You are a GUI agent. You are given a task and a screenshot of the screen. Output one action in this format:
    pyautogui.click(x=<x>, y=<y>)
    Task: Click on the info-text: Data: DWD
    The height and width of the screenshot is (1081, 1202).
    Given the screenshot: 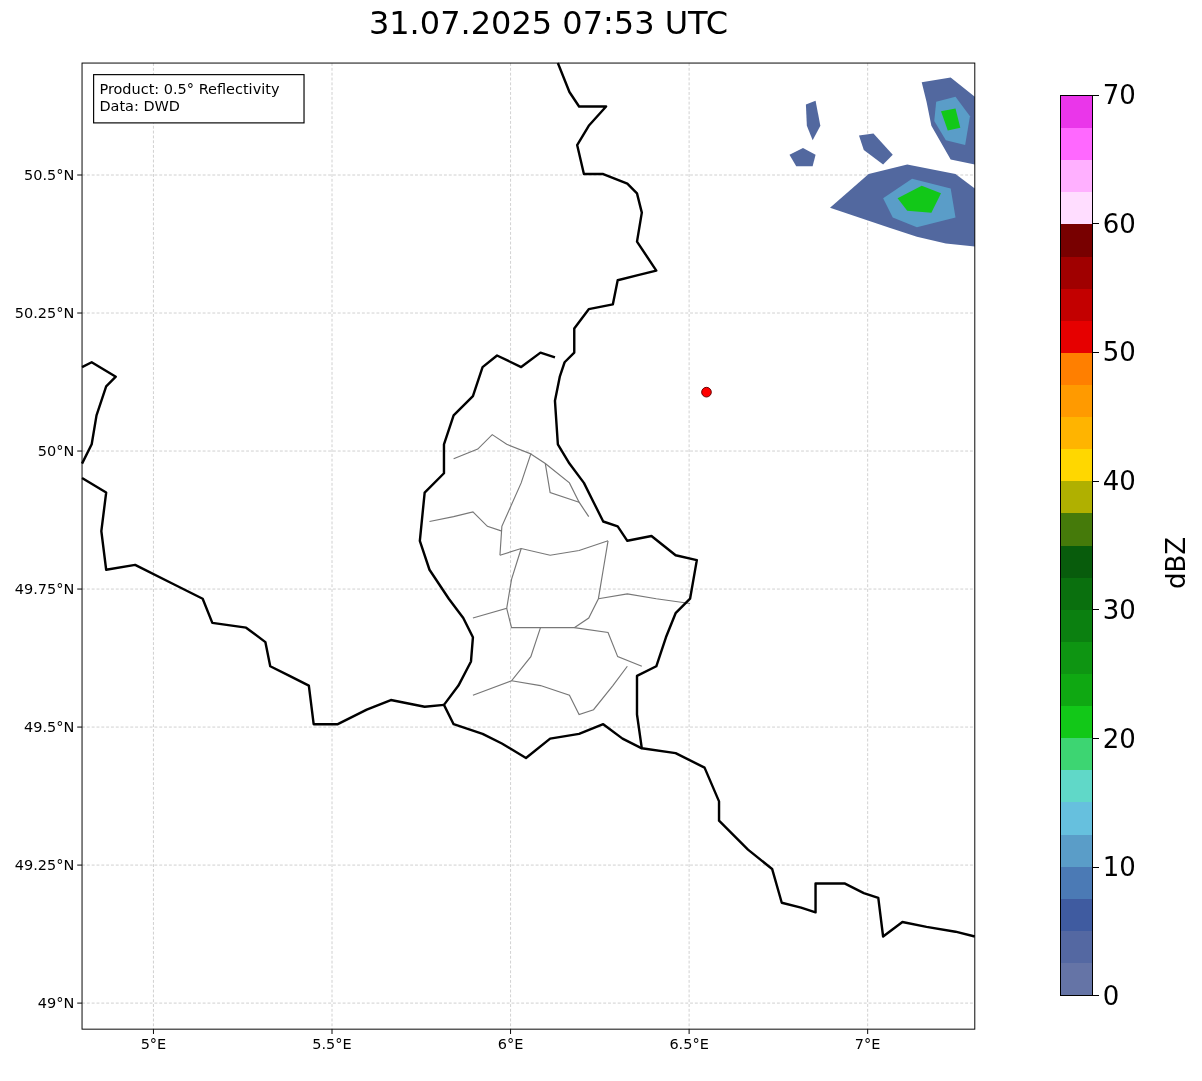 What is the action you would take?
    pyautogui.click(x=140, y=106)
    